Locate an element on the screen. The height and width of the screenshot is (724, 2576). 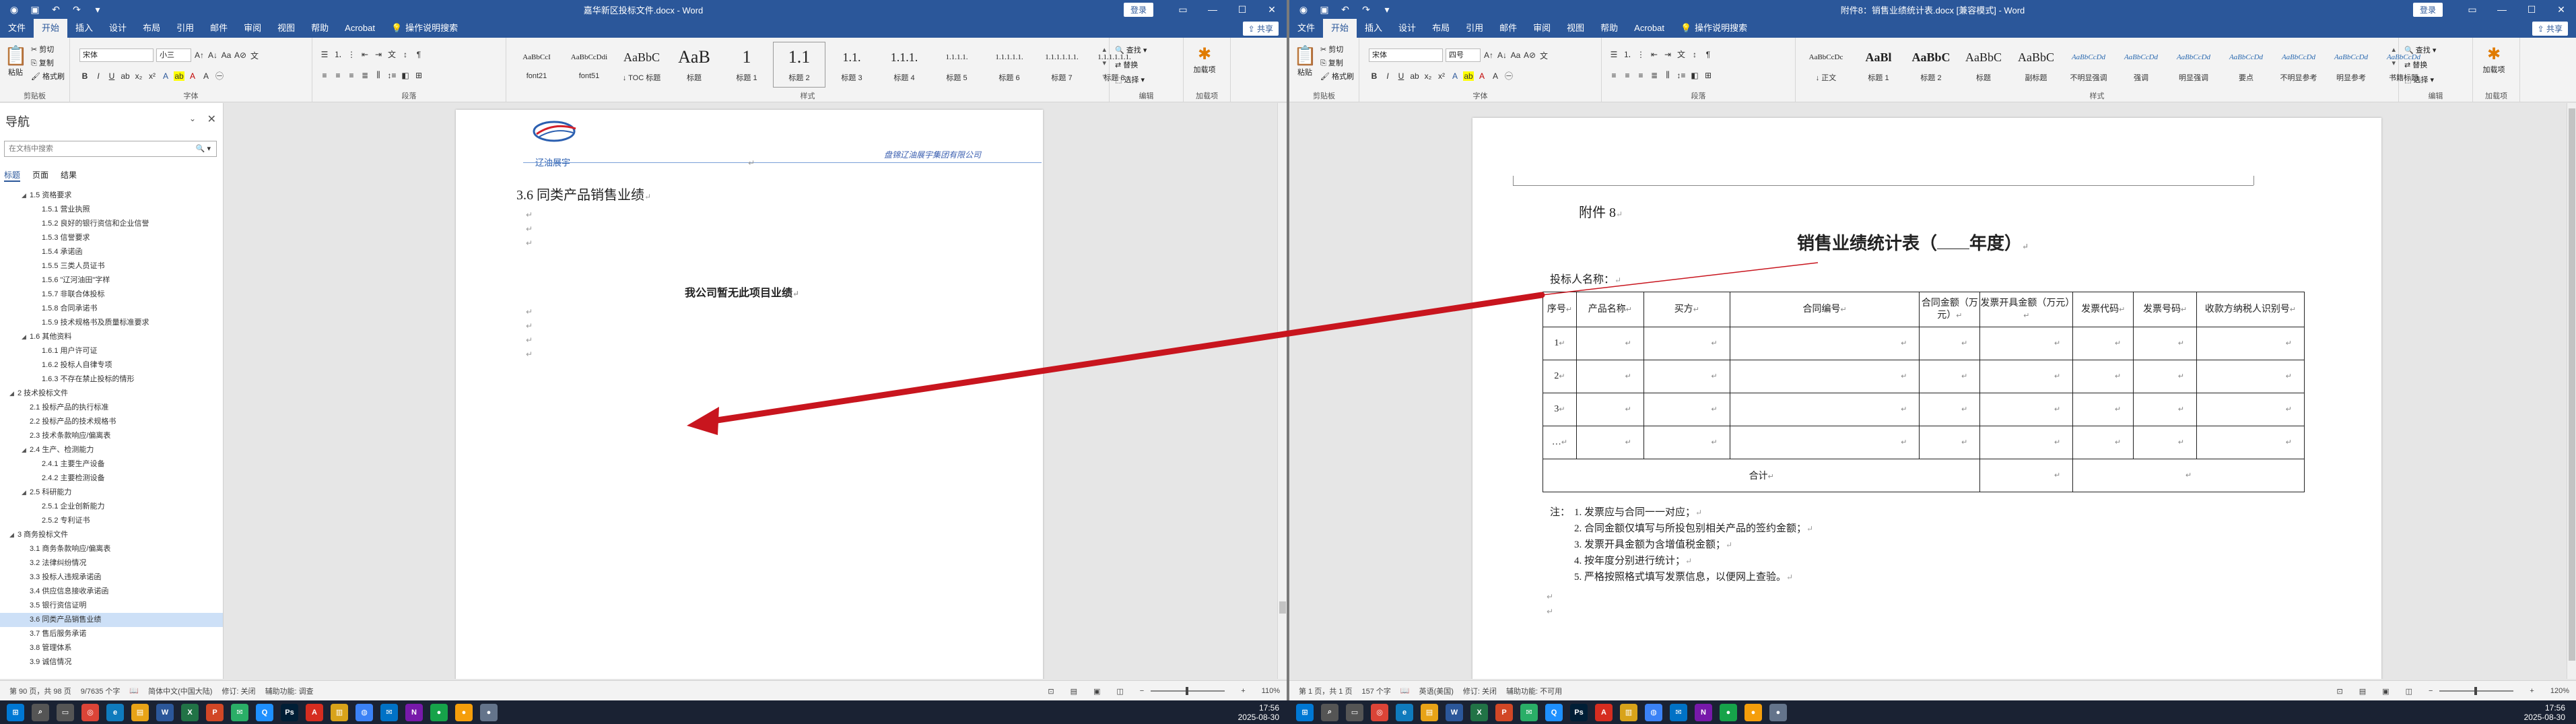
style-item: AaBbCcDd 明显参考 is located at coordinates (2351, 65).